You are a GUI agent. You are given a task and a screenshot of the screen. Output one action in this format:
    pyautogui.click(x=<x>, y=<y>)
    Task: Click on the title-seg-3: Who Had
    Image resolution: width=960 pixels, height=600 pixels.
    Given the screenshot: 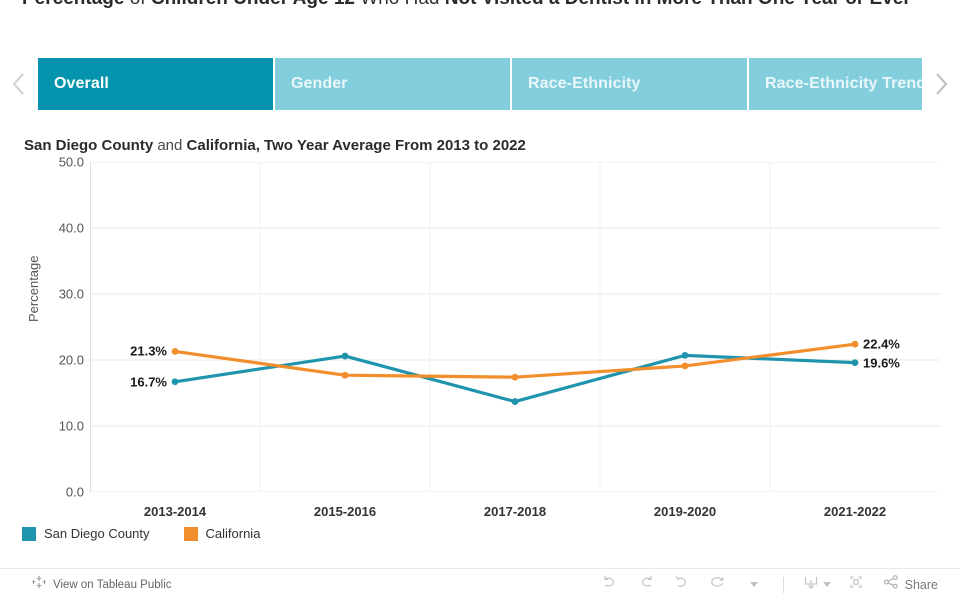 What is the action you would take?
    pyautogui.click(x=400, y=4)
    